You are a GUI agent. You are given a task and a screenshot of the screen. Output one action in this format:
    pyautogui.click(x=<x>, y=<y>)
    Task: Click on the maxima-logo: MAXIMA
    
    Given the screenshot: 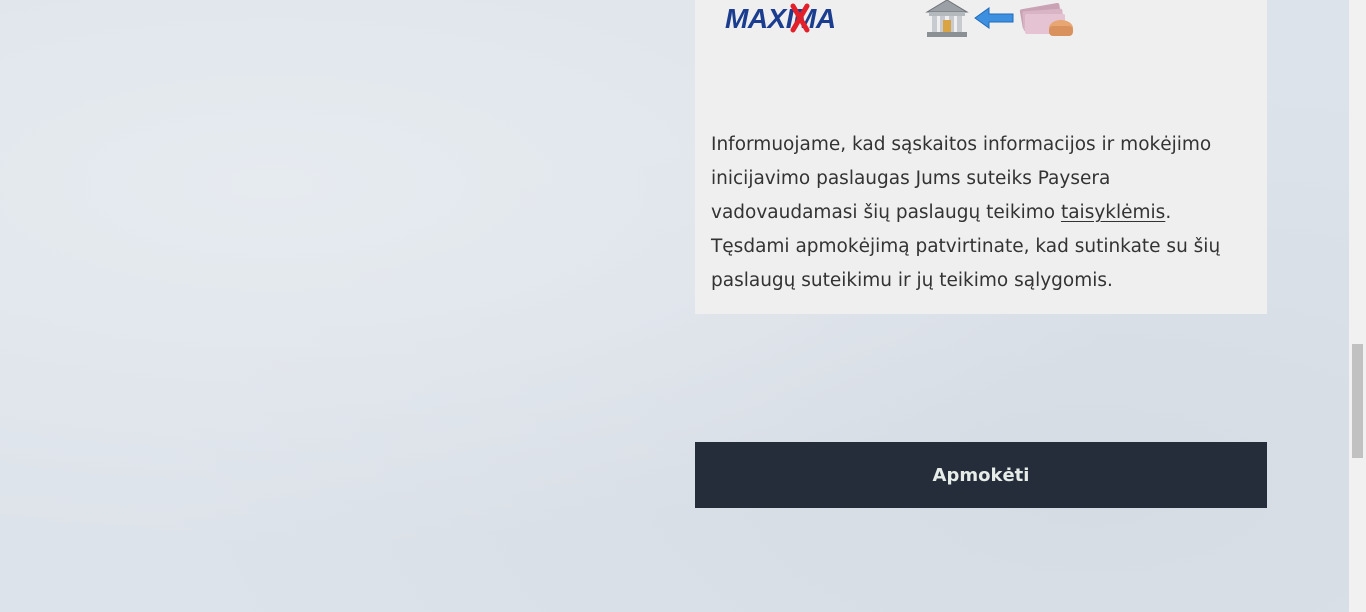 What is the action you would take?
    pyautogui.click(x=780, y=18)
    